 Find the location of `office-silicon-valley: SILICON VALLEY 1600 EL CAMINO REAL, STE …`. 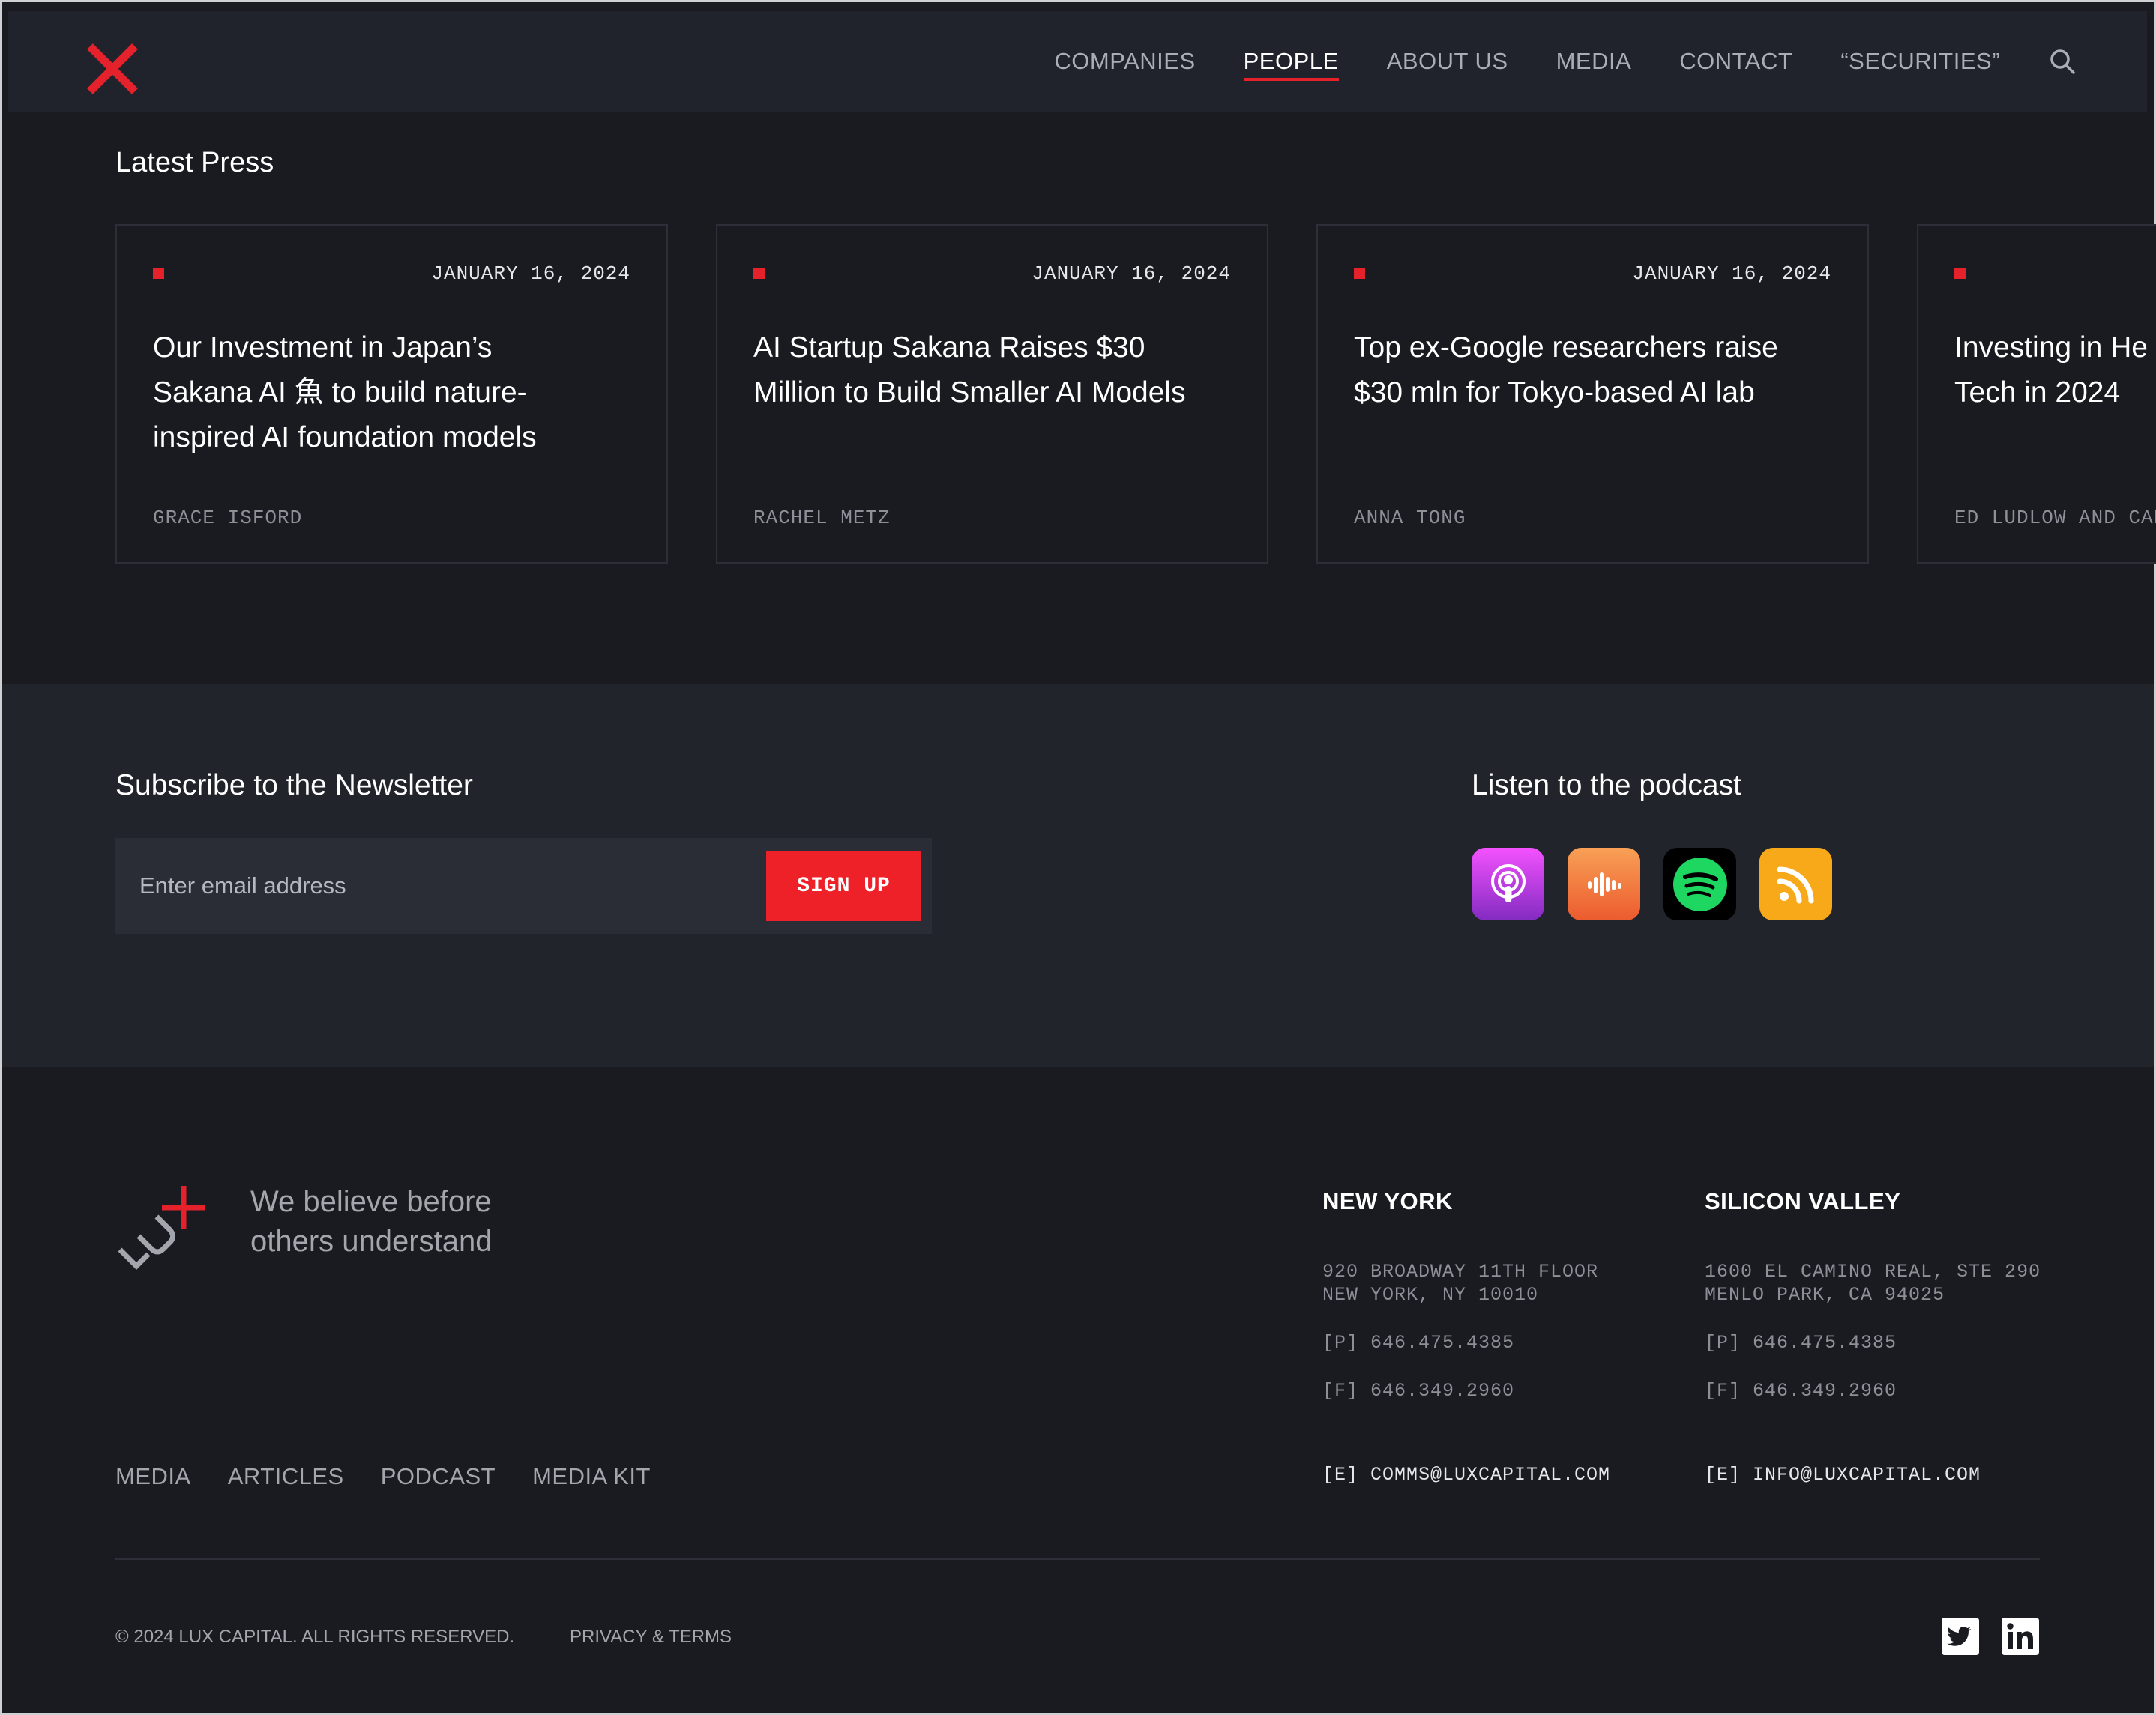

office-silicon-valley: SILICON VALLEY 1600 EL CAMINO REAL, STE … is located at coordinates (1872, 1337).